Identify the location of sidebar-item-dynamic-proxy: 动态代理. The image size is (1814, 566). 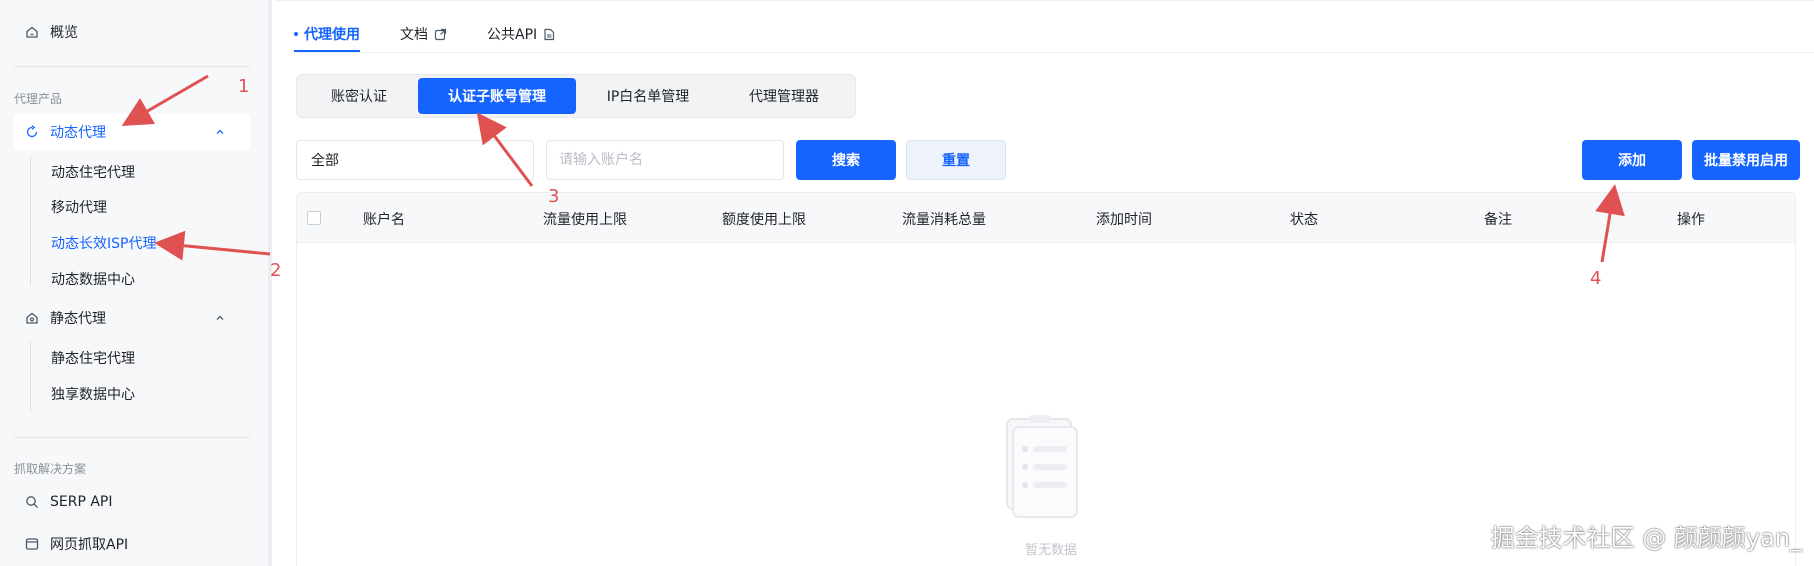
(132, 132).